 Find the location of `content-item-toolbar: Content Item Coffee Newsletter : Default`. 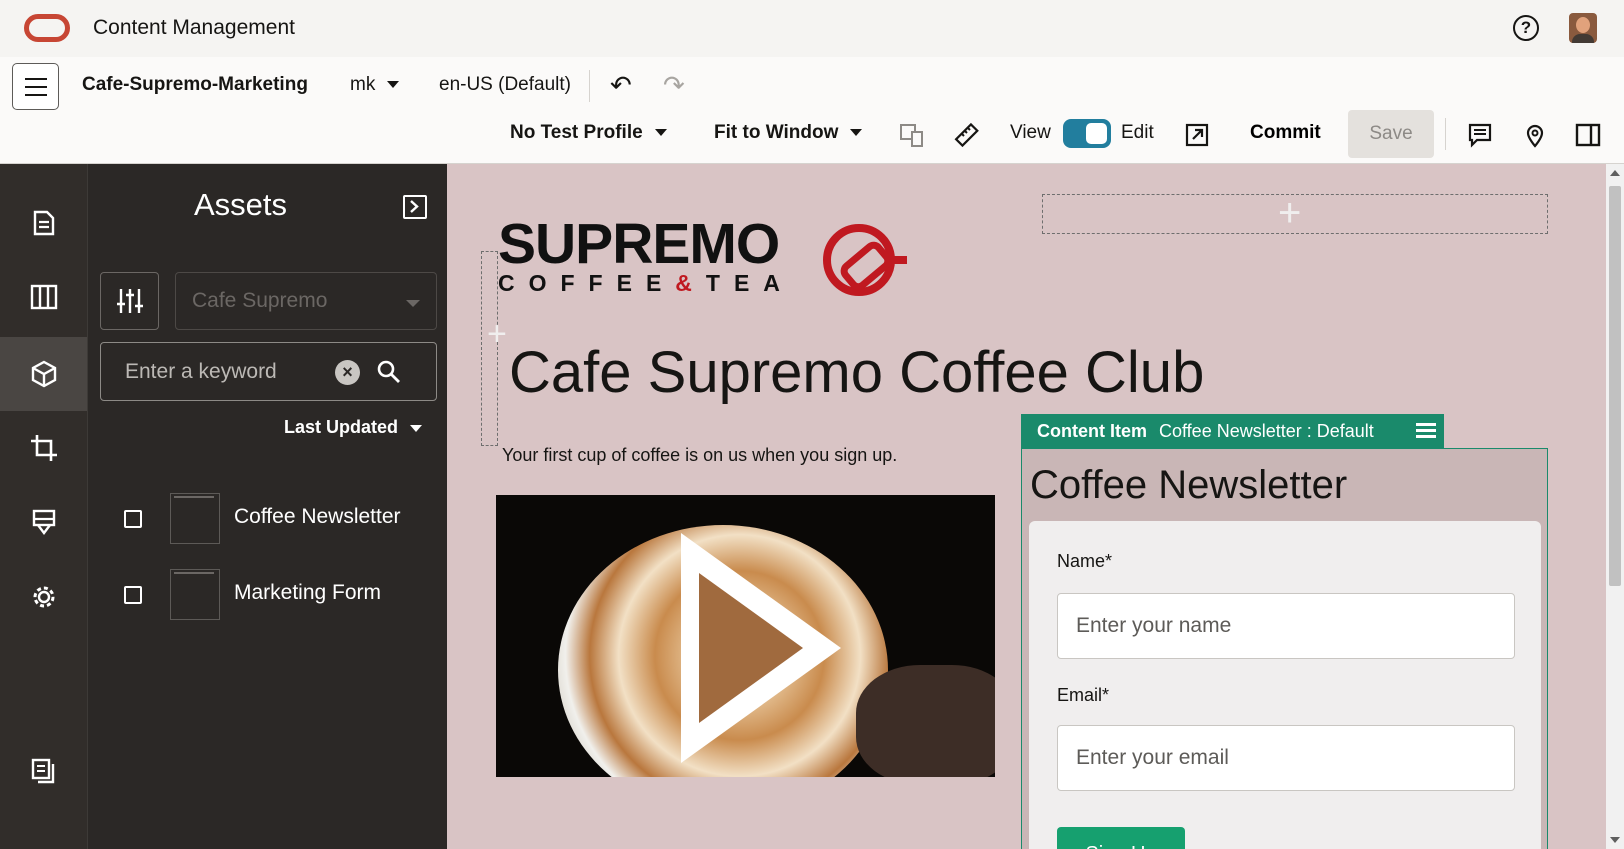

content-item-toolbar: Content Item Coffee Newsletter : Default is located at coordinates (1232, 431).